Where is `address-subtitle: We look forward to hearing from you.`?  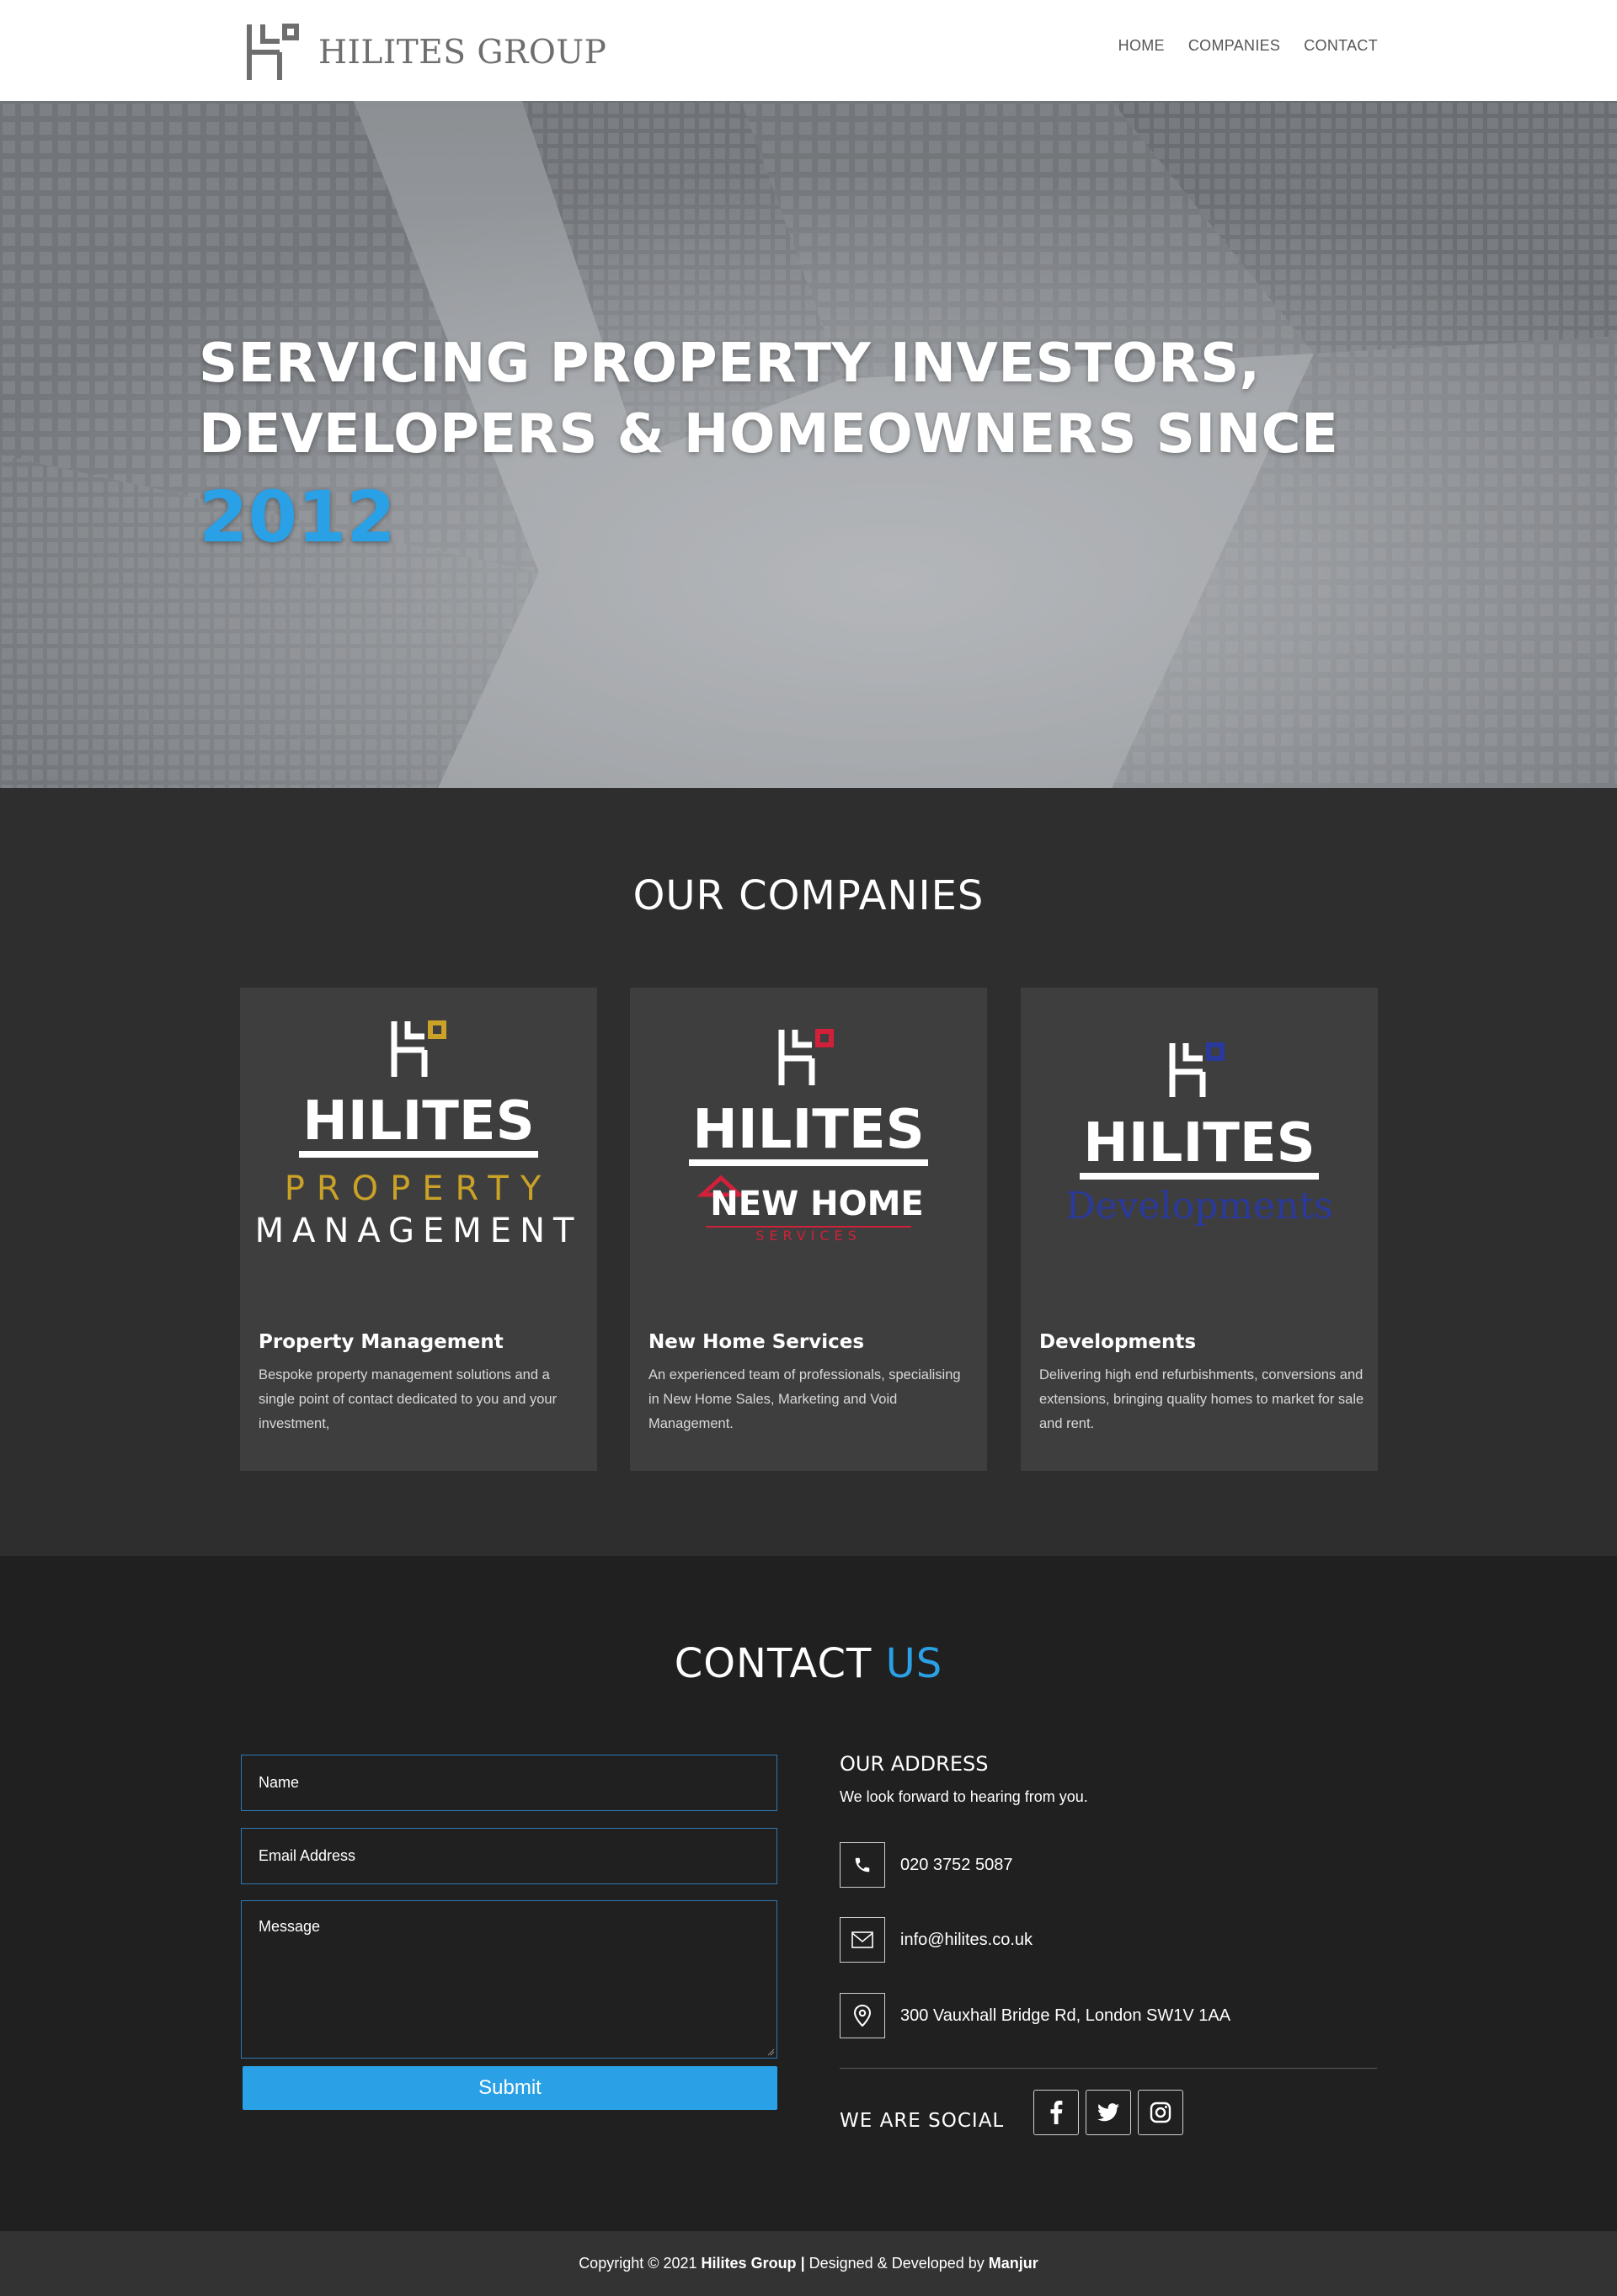 address-subtitle: We look forward to hearing from you. is located at coordinates (964, 1796).